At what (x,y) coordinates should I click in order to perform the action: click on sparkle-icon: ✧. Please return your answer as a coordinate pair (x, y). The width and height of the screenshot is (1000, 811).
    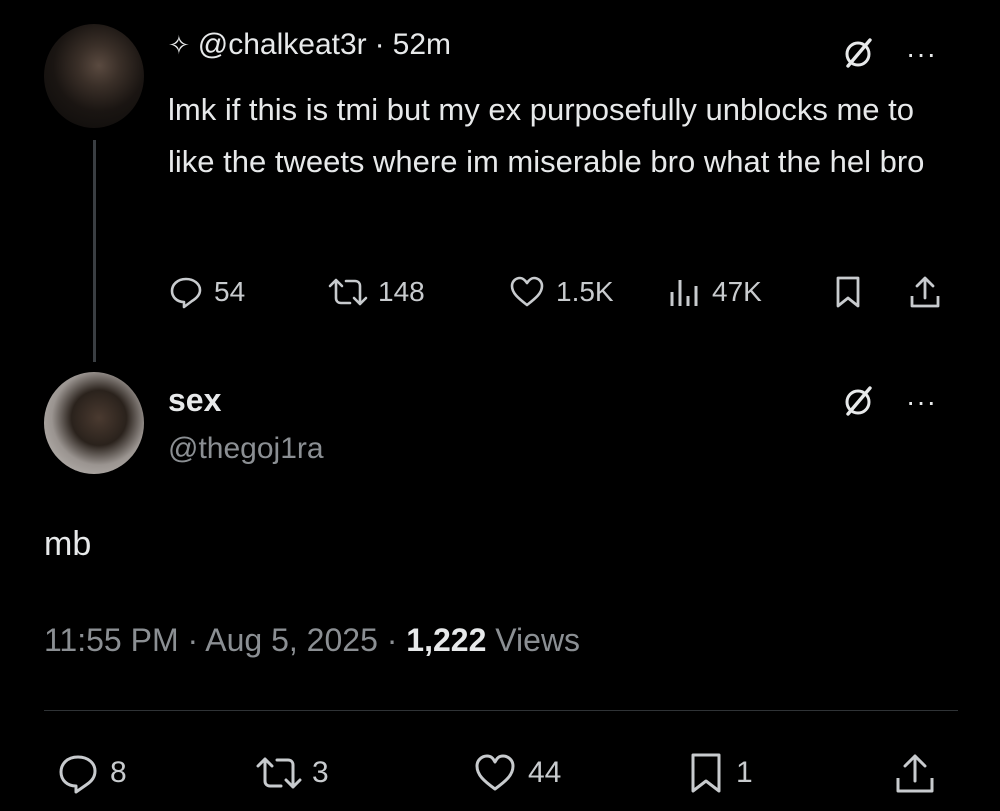
    Looking at the image, I should click on (179, 44).